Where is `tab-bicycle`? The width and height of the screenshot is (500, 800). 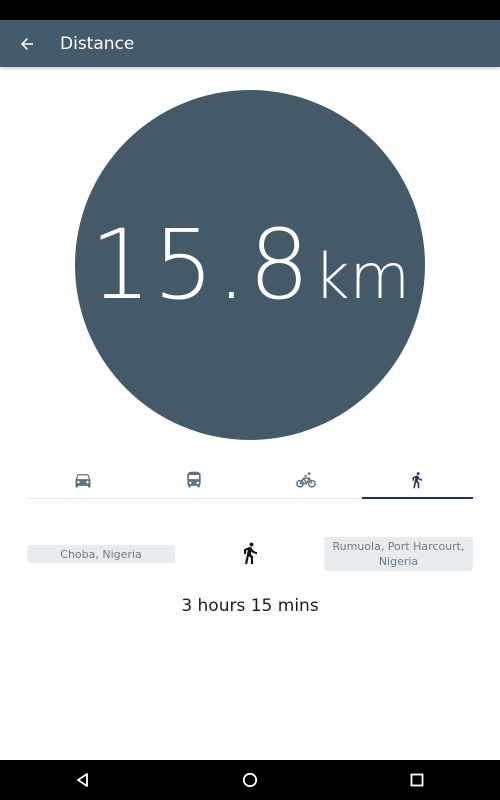
tab-bicycle is located at coordinates (306, 480).